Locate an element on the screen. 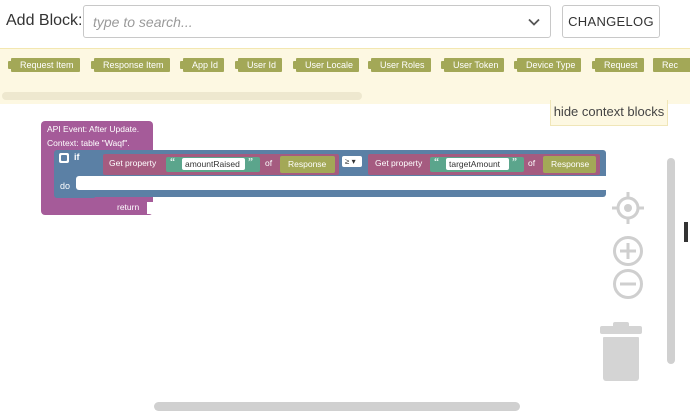 This screenshot has height=414, width=690. mutator-gear-icon is located at coordinates (64, 158).